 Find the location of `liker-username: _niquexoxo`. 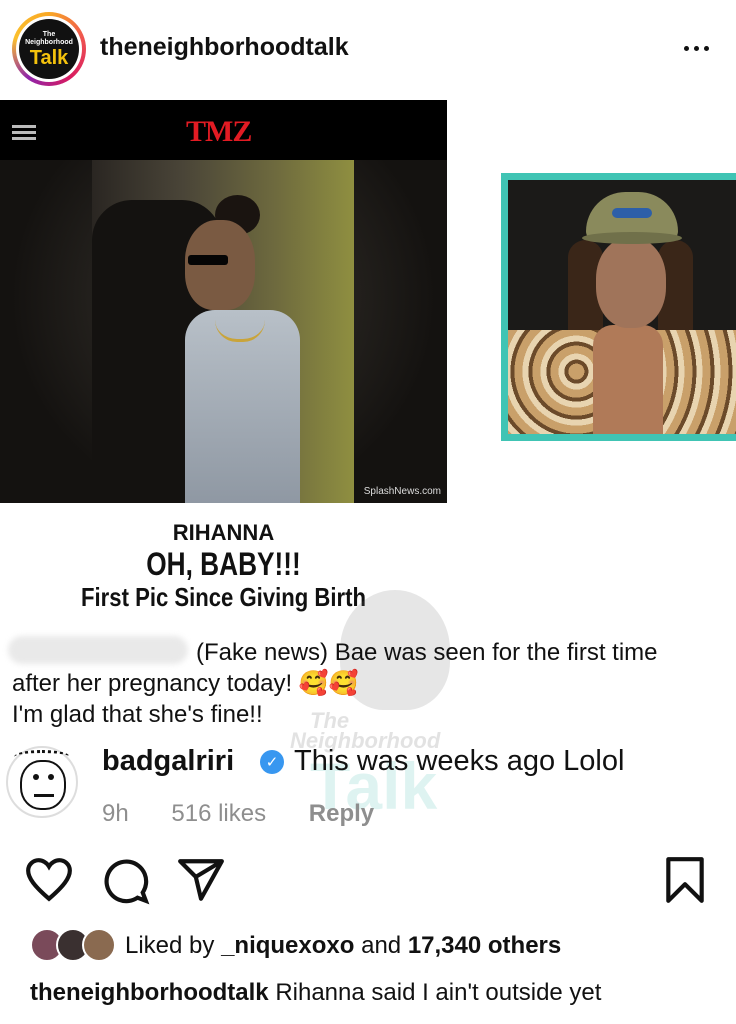

liker-username: _niquexoxo is located at coordinates (287, 945).